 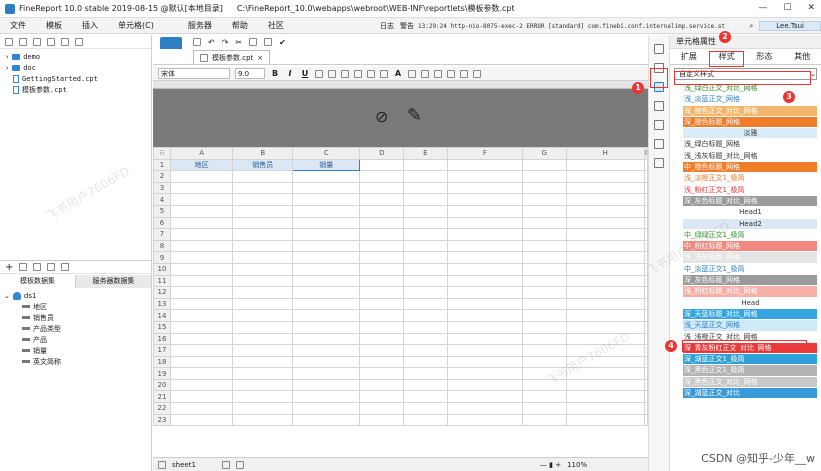 What do you see at coordinates (750, 371) in the screenshot?
I see `style-item: 深_黑色正文1_极简` at bounding box center [750, 371].